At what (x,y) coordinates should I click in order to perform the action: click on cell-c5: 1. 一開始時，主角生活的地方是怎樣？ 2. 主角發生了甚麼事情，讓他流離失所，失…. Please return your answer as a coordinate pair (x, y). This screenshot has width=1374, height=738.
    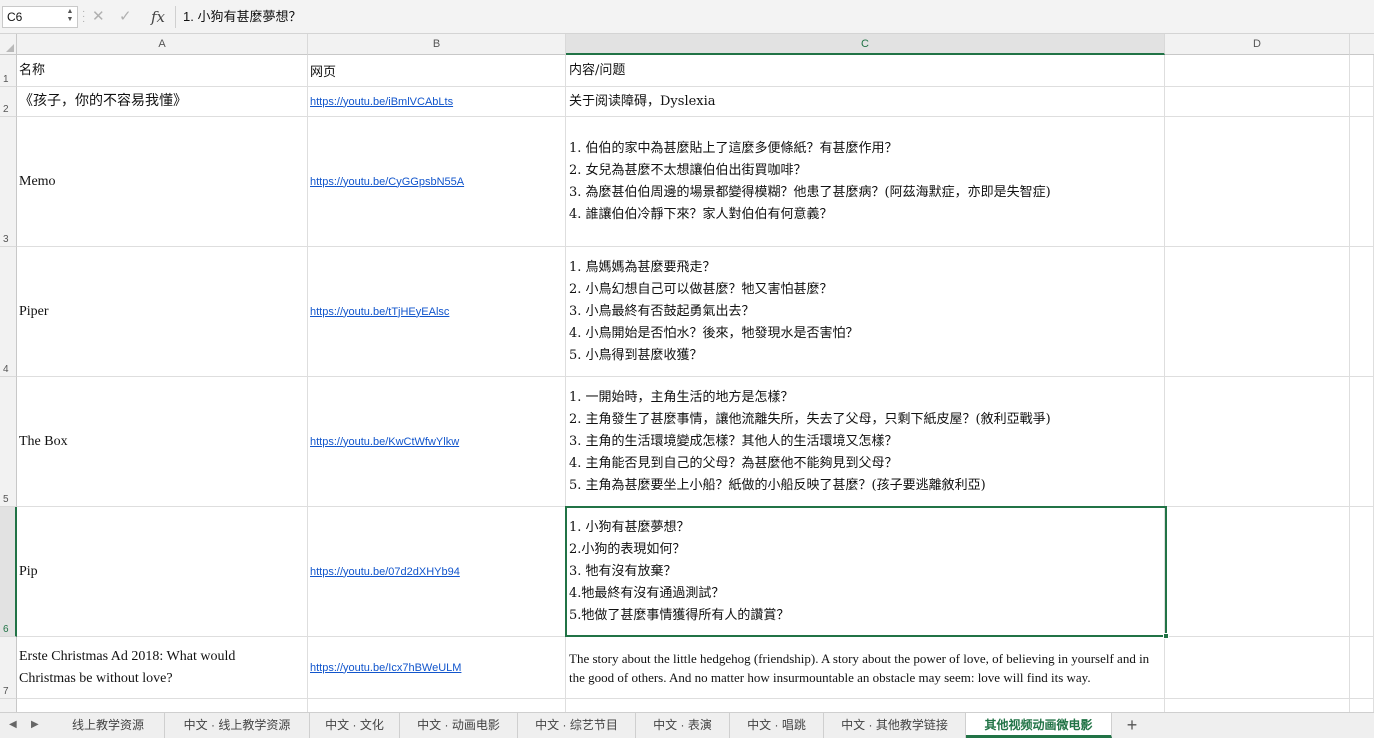
    Looking at the image, I should click on (865, 442).